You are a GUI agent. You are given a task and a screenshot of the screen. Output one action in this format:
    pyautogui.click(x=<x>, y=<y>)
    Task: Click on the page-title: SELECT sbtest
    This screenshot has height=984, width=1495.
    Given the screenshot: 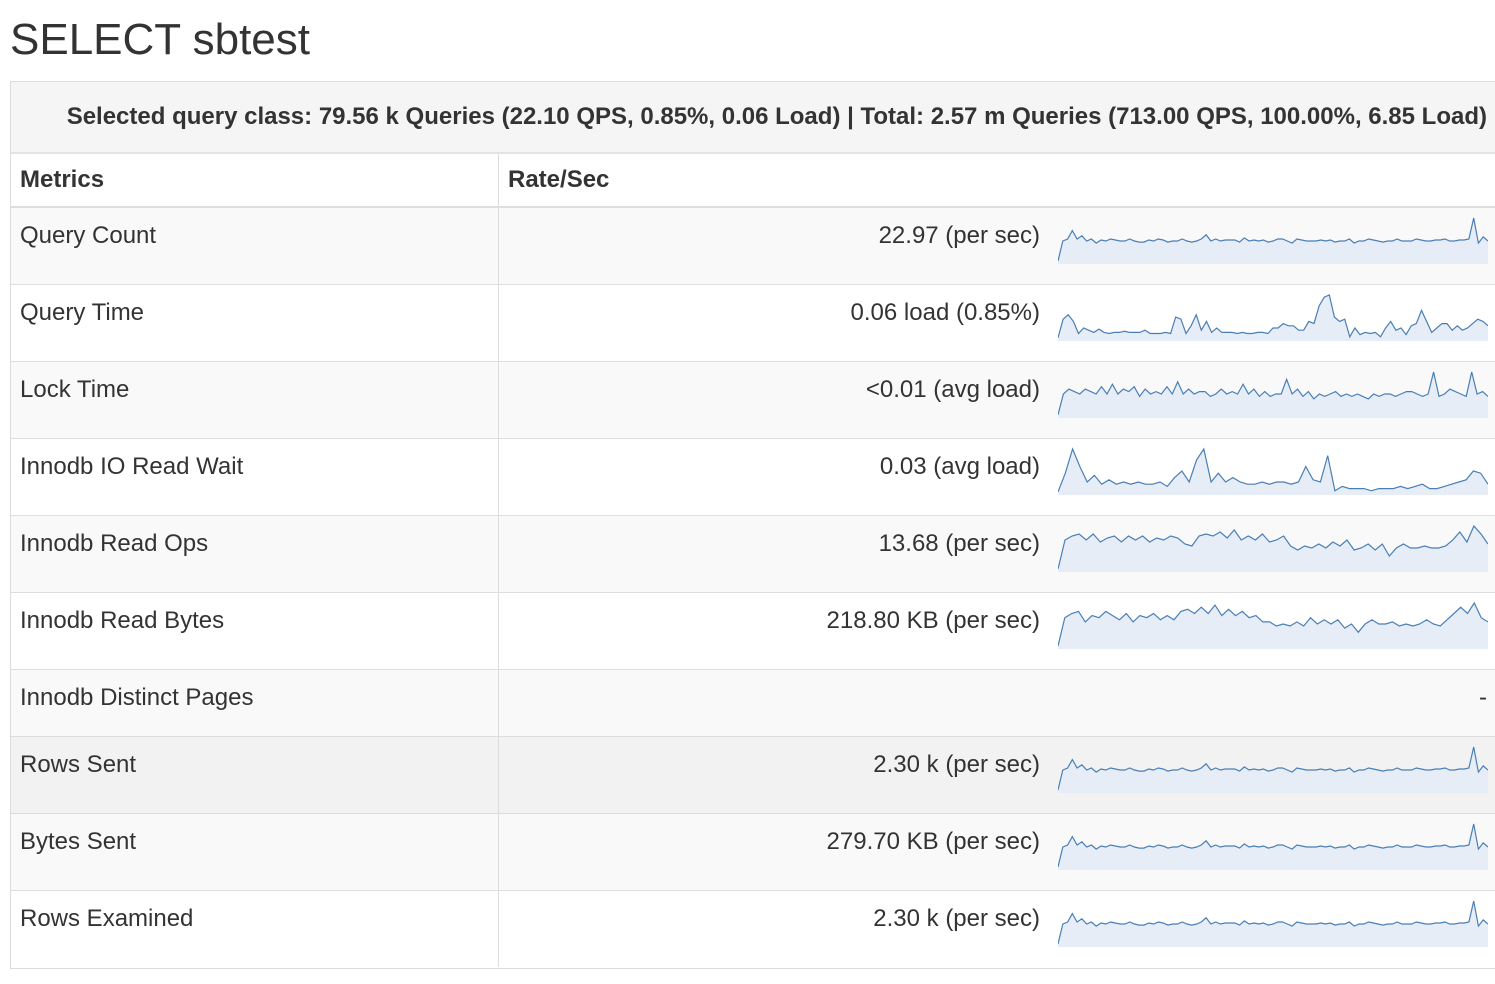 What is the action you would take?
    pyautogui.click(x=160, y=39)
    